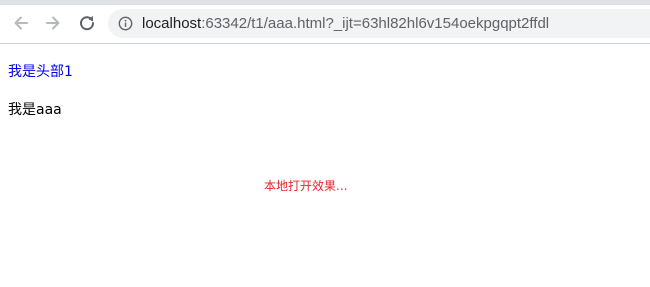 Image resolution: width=650 pixels, height=287 pixels. I want to click on tab-strip-edge, so click(325, 2).